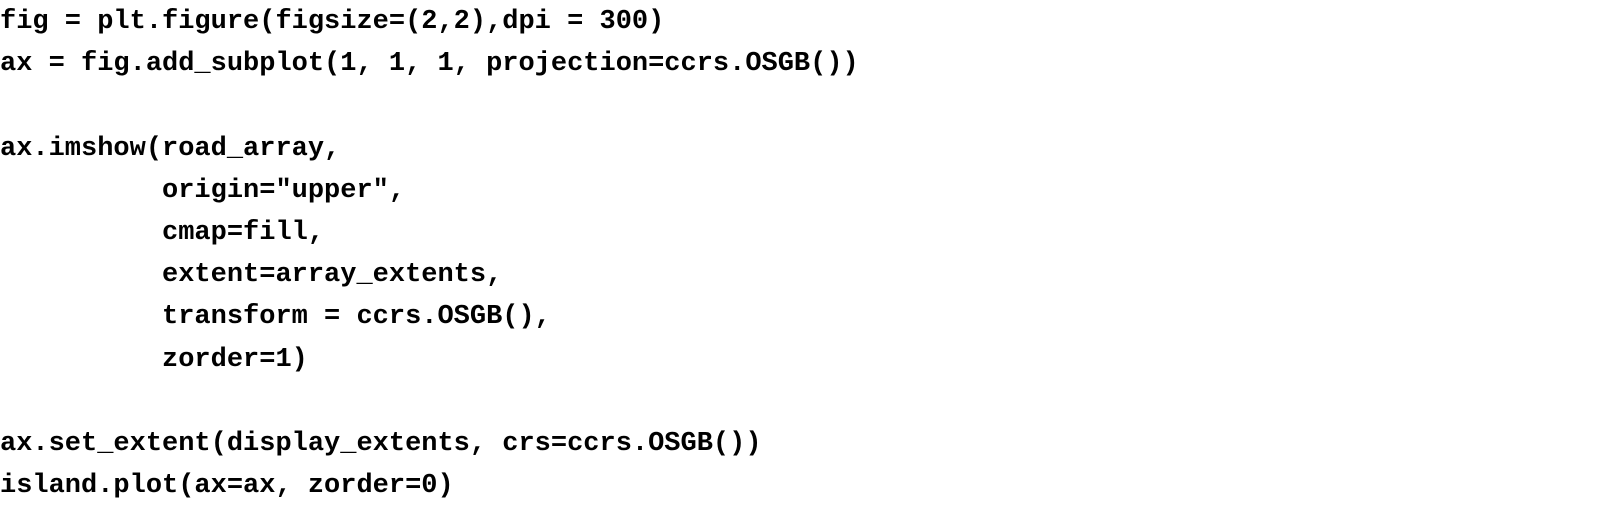  Describe the element at coordinates (227, 486) in the screenshot. I see `code-line: island.plot(ax=ax, zorder=0)` at that location.